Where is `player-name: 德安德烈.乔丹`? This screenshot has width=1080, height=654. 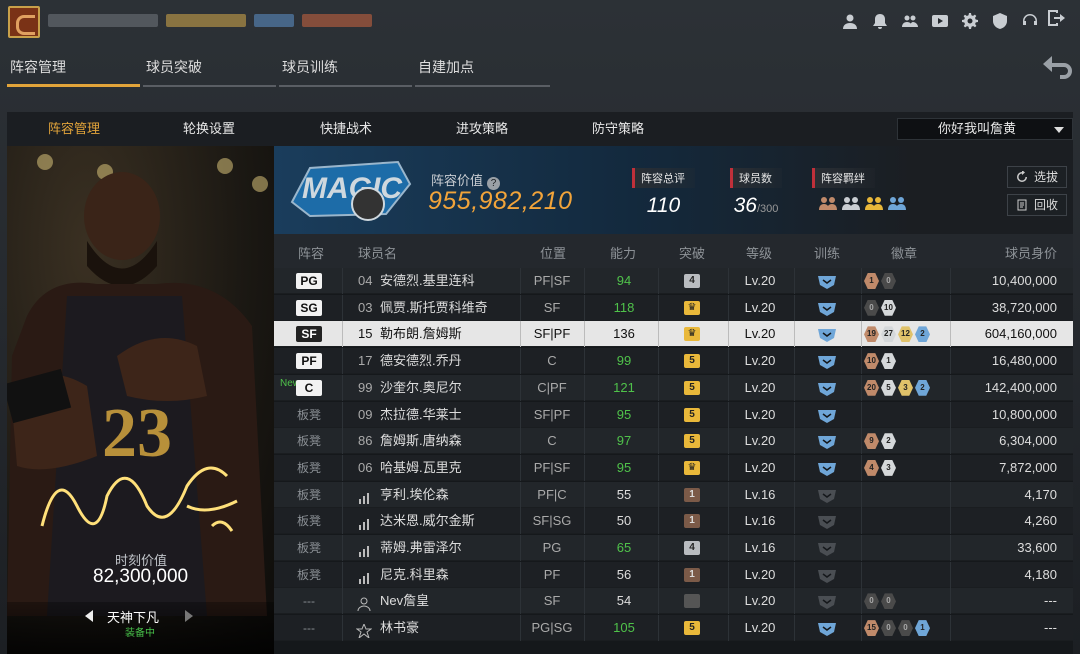 player-name: 德安德烈.乔丹 is located at coordinates (421, 361).